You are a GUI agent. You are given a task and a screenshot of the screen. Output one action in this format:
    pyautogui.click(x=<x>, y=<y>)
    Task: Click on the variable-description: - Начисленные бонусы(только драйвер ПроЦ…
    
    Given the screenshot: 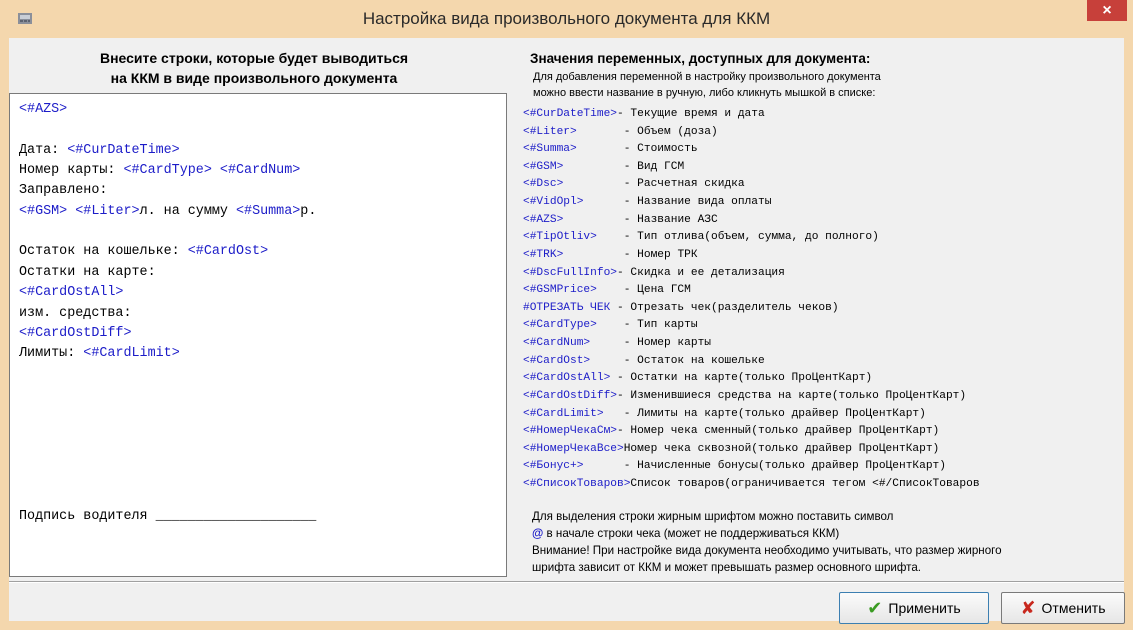 What is the action you would take?
    pyautogui.click(x=784, y=466)
    